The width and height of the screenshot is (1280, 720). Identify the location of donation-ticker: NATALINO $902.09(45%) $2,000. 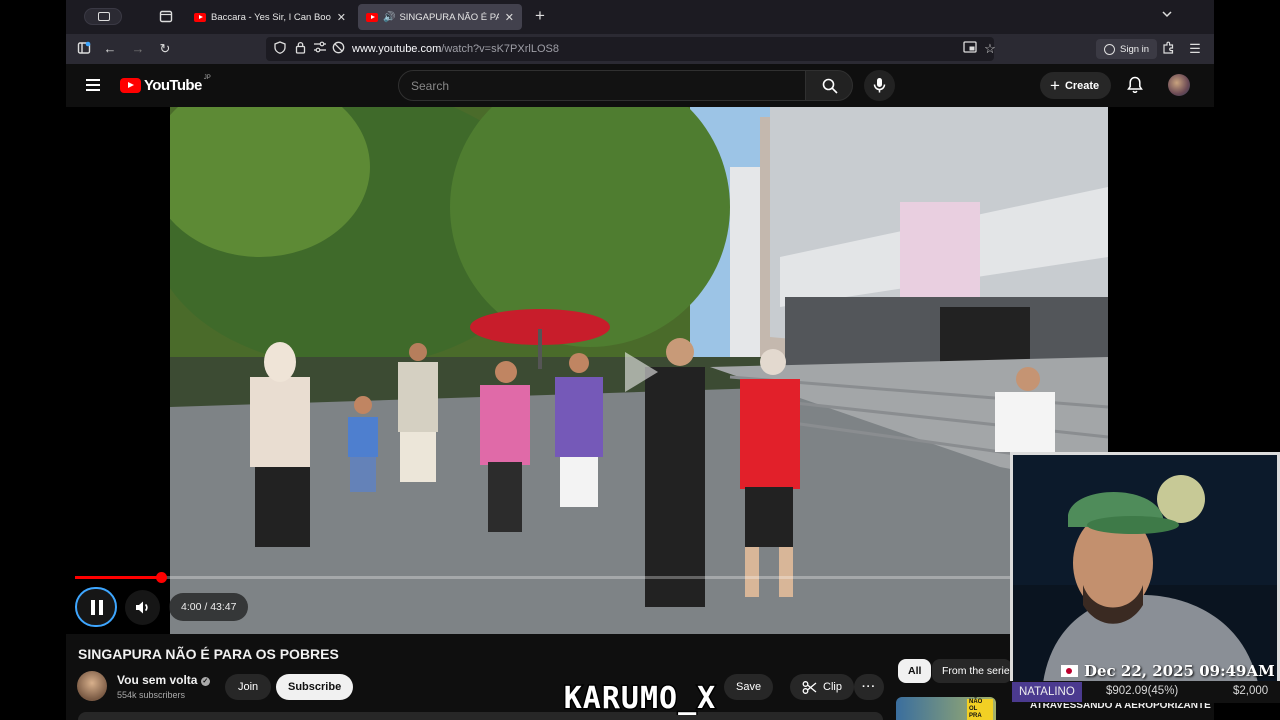
(1145, 692).